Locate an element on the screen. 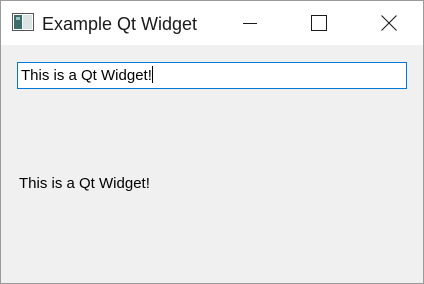 The image size is (424, 284). text-line-edit: This is a Qt Widget! is located at coordinates (212, 75).